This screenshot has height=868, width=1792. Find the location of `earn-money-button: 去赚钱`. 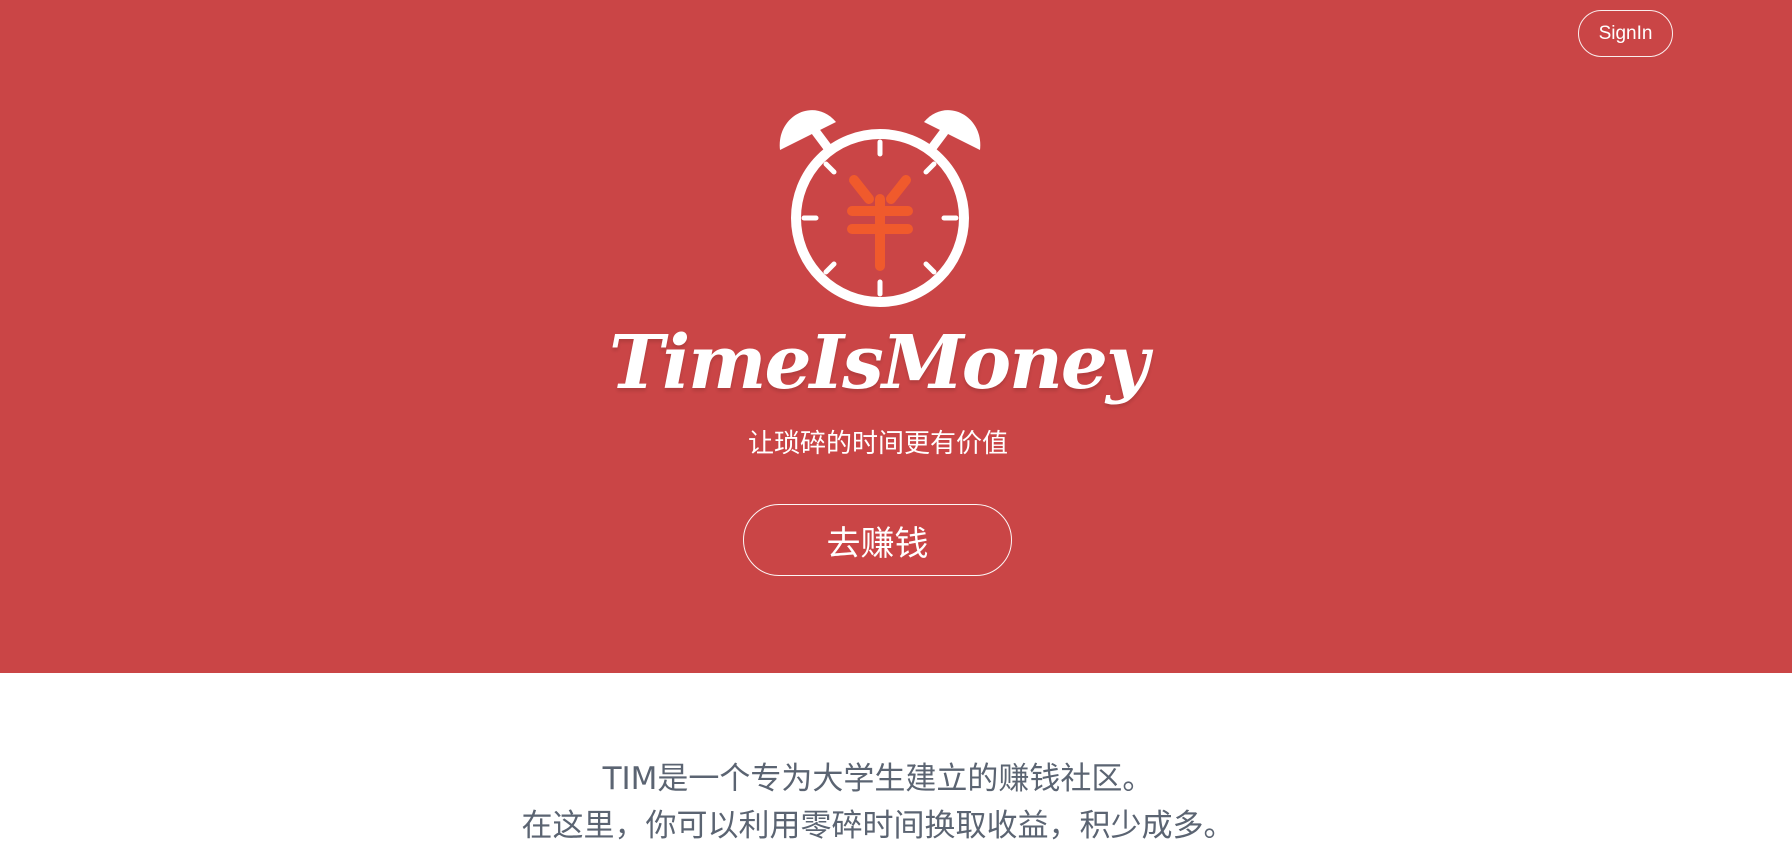

earn-money-button: 去赚钱 is located at coordinates (877, 540).